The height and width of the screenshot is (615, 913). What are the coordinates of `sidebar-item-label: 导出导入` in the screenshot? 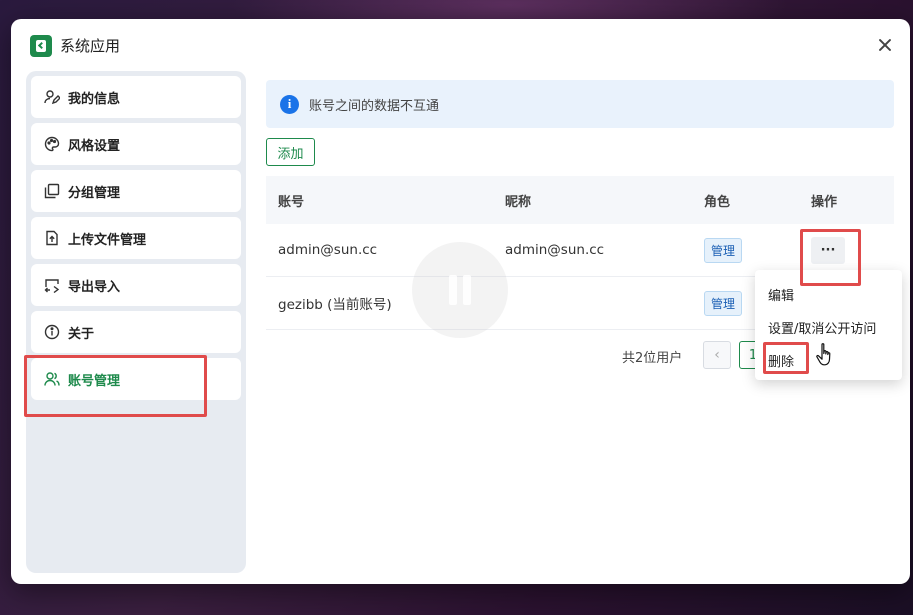 It's located at (94, 287).